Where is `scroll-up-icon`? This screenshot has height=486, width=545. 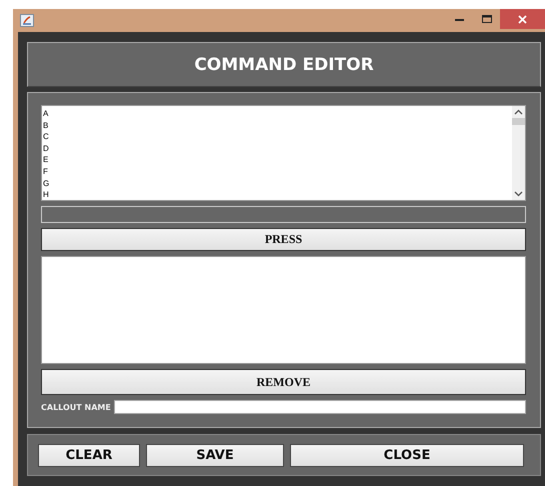
scroll-up-icon is located at coordinates (518, 112).